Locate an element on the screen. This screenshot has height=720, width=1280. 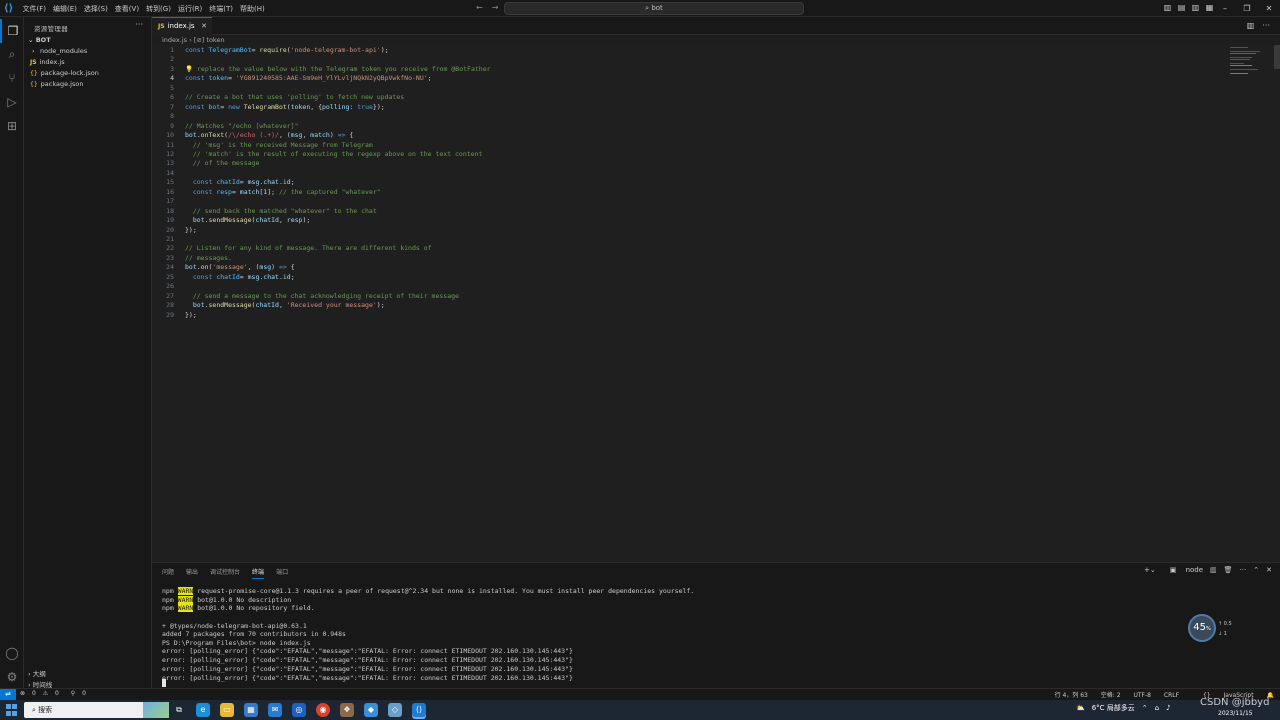
file-explorer-icon: ▭ is located at coordinates (227, 710).